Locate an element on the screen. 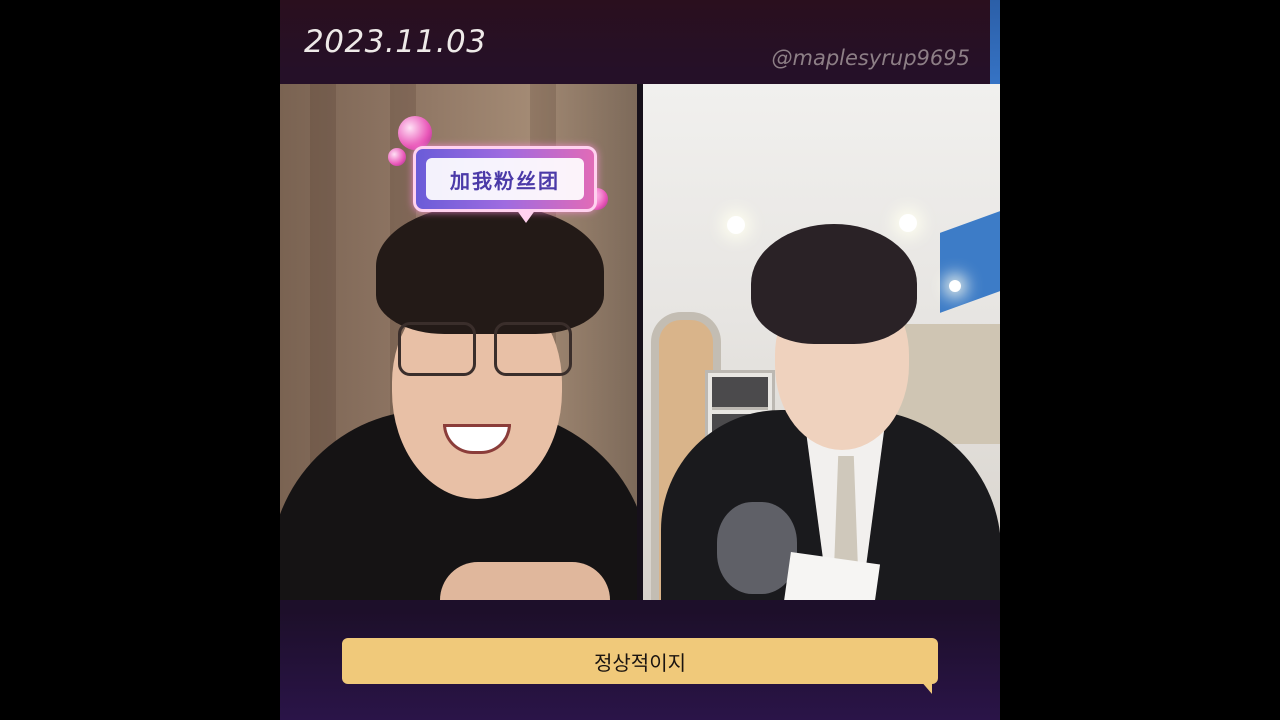  fan-club-badge-label: 加我粉丝团 is located at coordinates (505, 179).